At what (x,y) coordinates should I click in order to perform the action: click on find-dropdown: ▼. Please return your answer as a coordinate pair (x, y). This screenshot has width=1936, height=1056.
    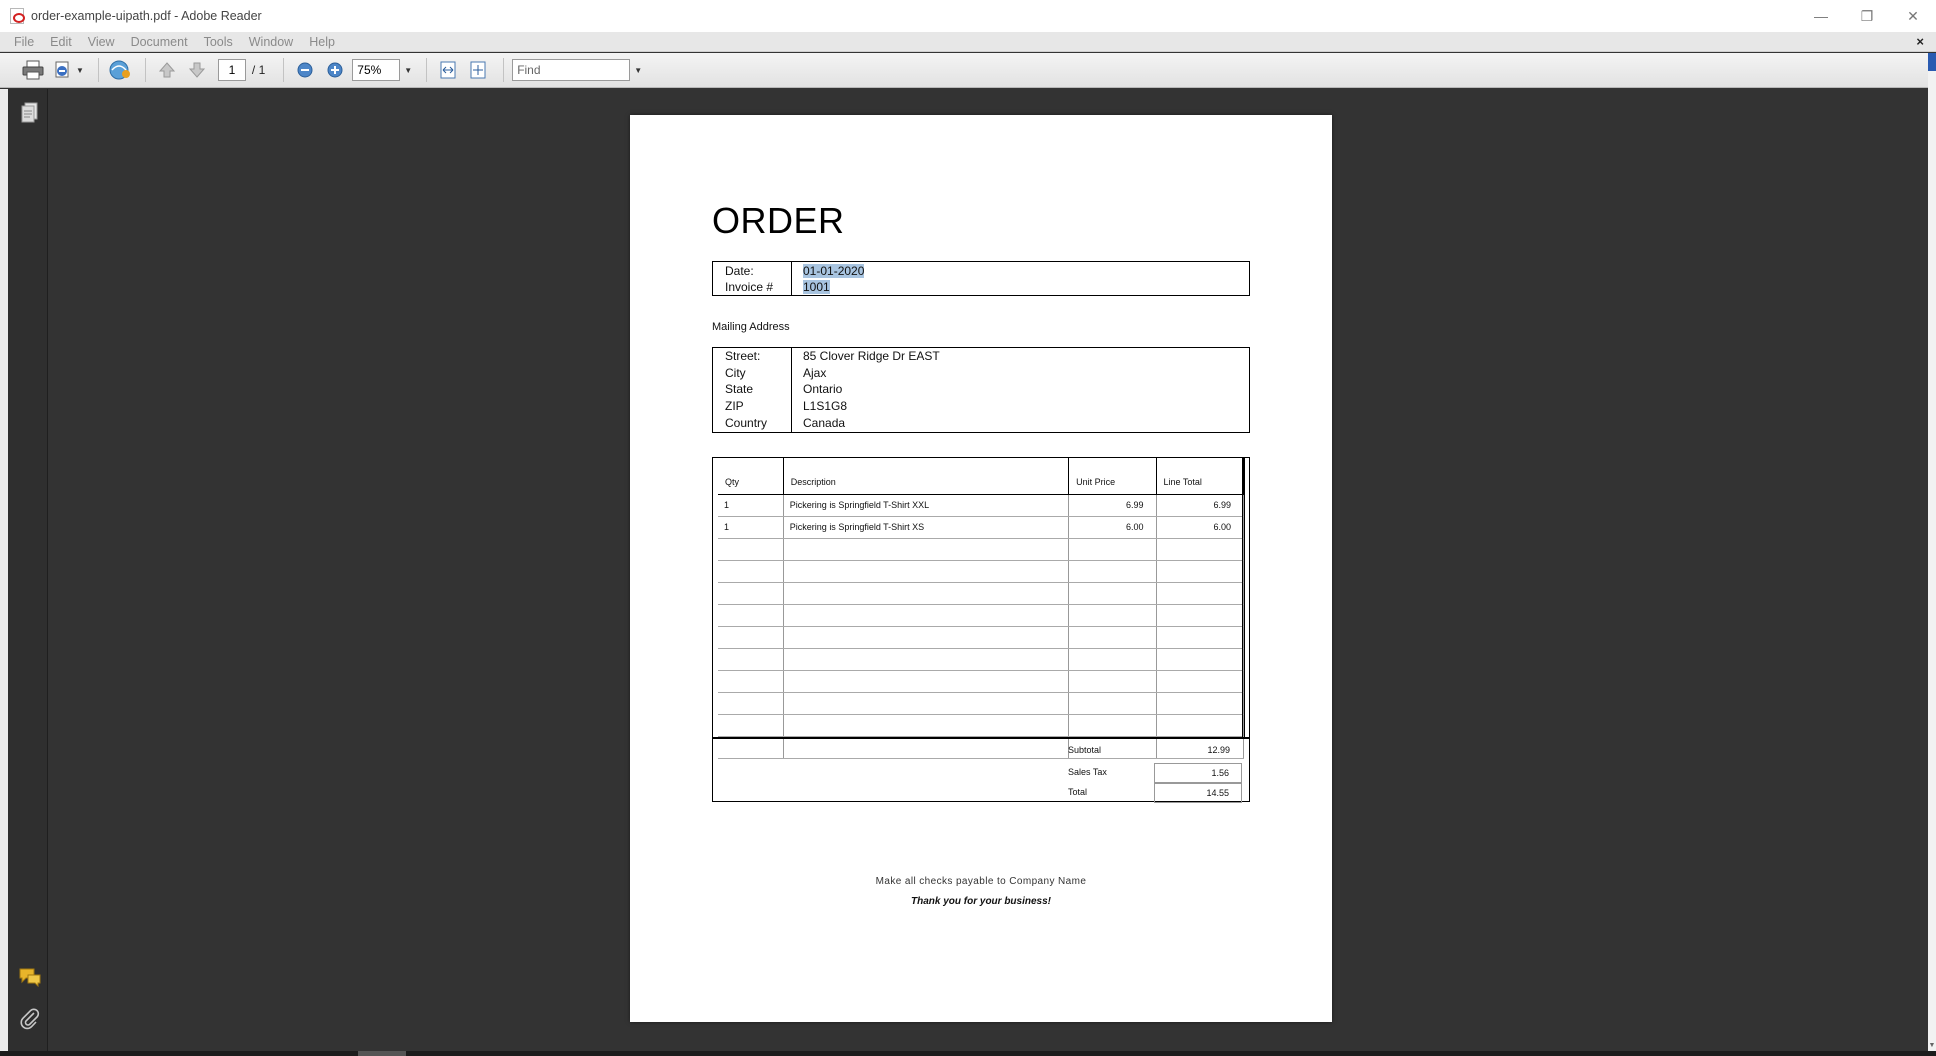
    Looking at the image, I should click on (638, 70).